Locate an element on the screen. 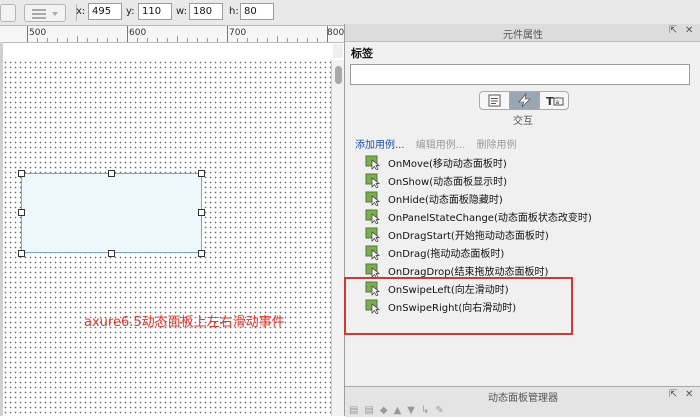 This screenshot has height=417, width=700. text-format-icon: T a is located at coordinates (555, 101).